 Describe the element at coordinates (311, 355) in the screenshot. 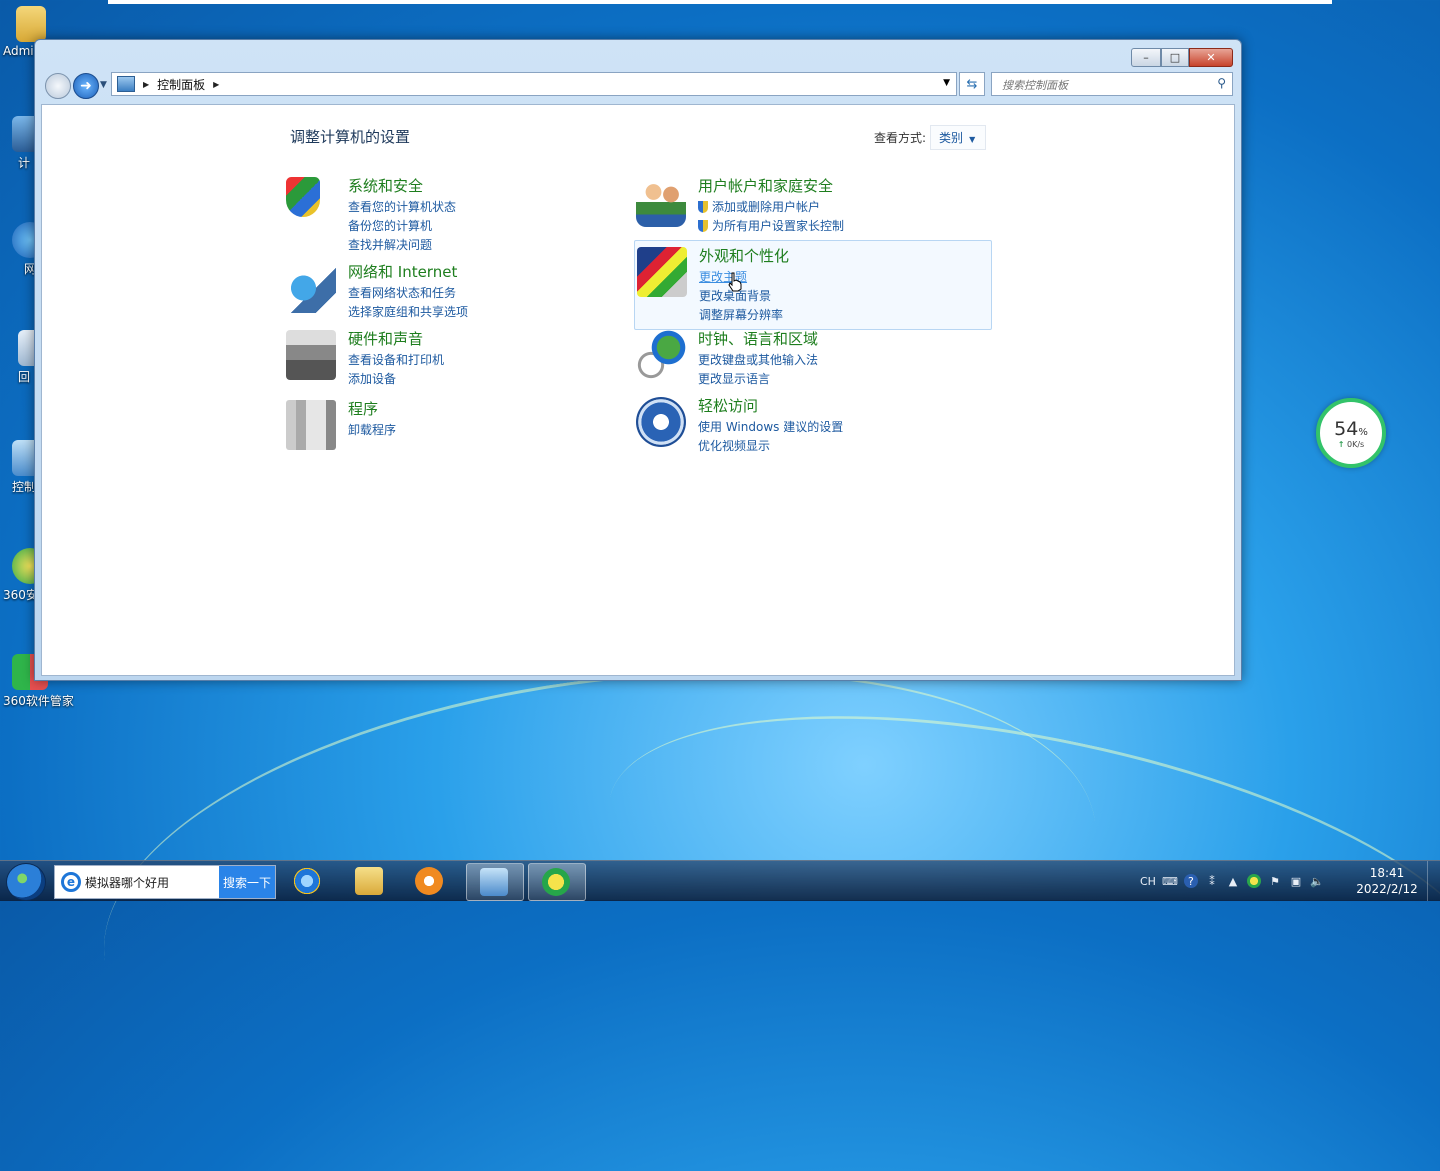

I see `printer-icon` at that location.